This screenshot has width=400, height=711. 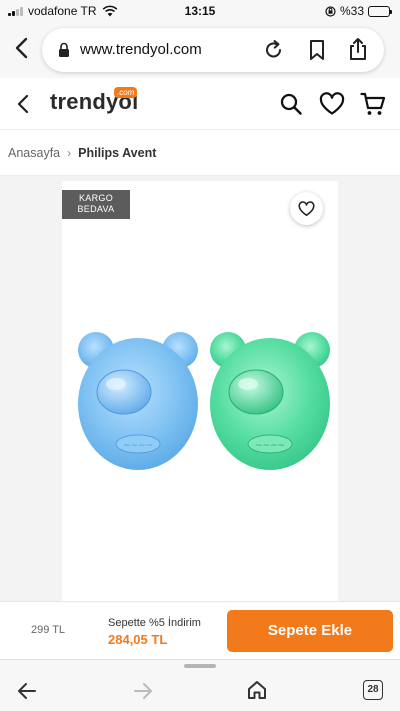 I want to click on battery-percent: %33, so click(x=351, y=11).